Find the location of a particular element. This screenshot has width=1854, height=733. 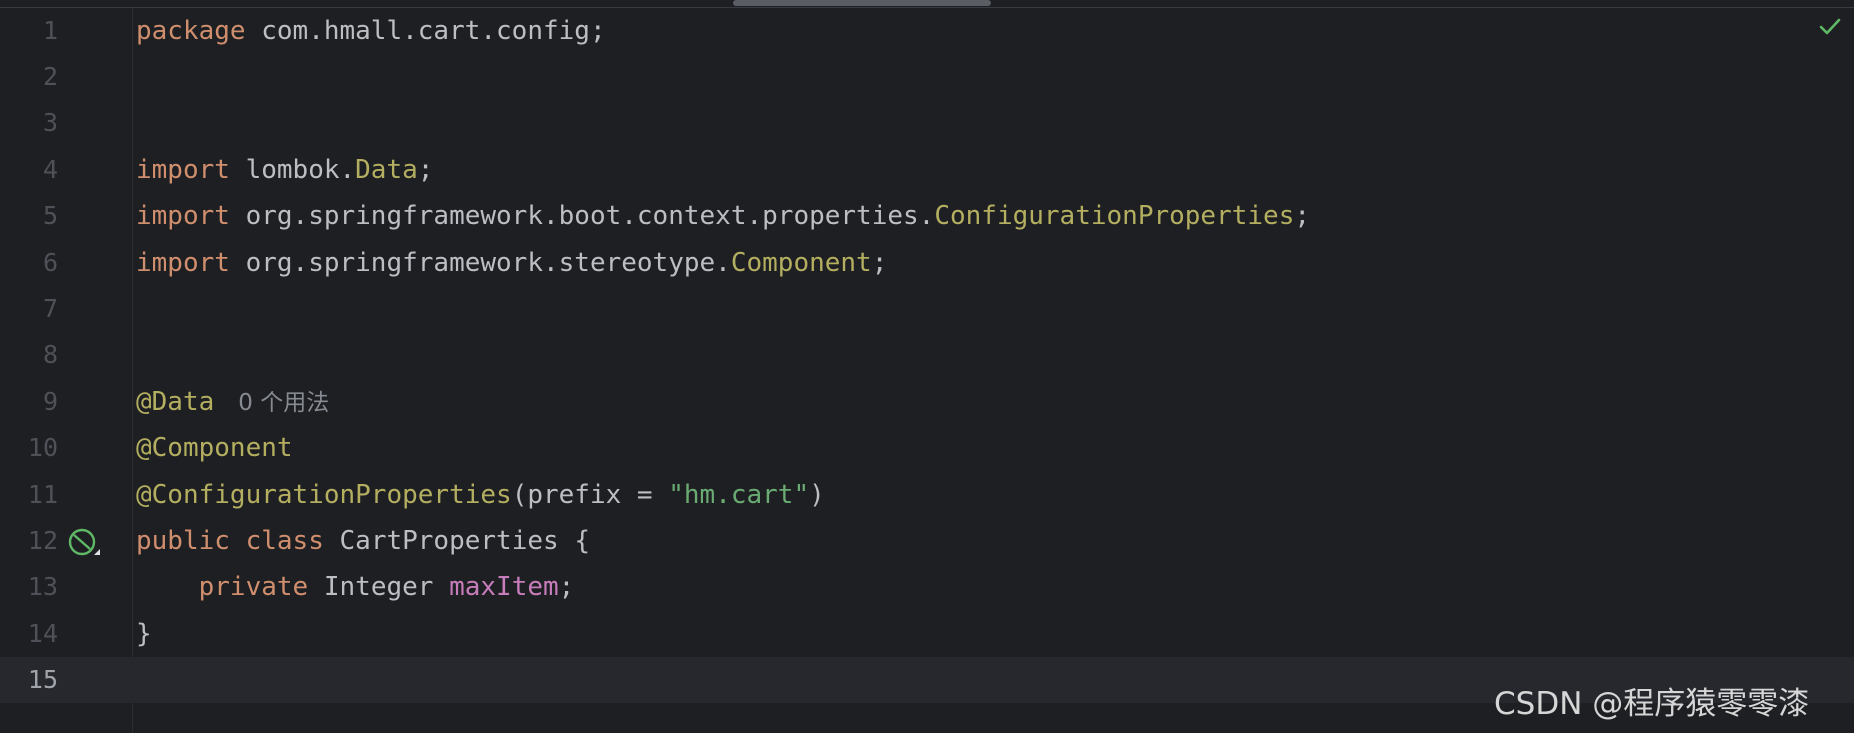

class-name: CartProperties { is located at coordinates (456, 541).